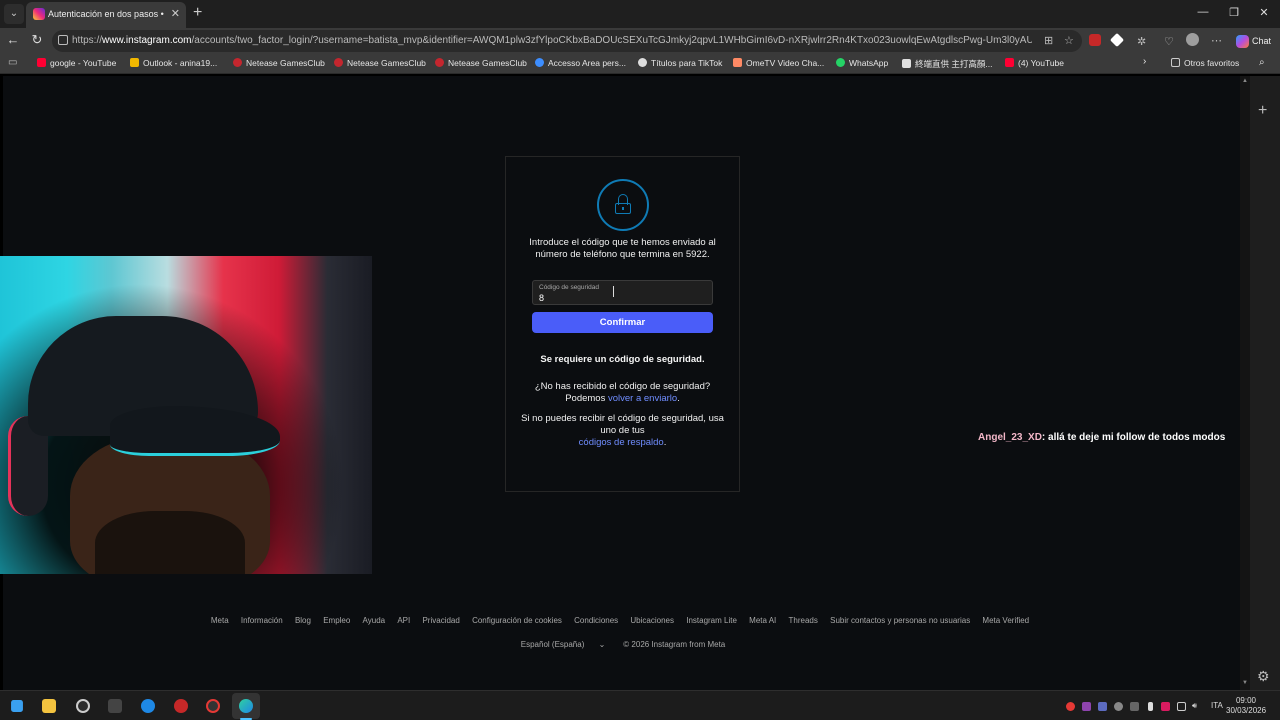 The image size is (1280, 720). I want to click on footer-link: Condiciones, so click(596, 620).